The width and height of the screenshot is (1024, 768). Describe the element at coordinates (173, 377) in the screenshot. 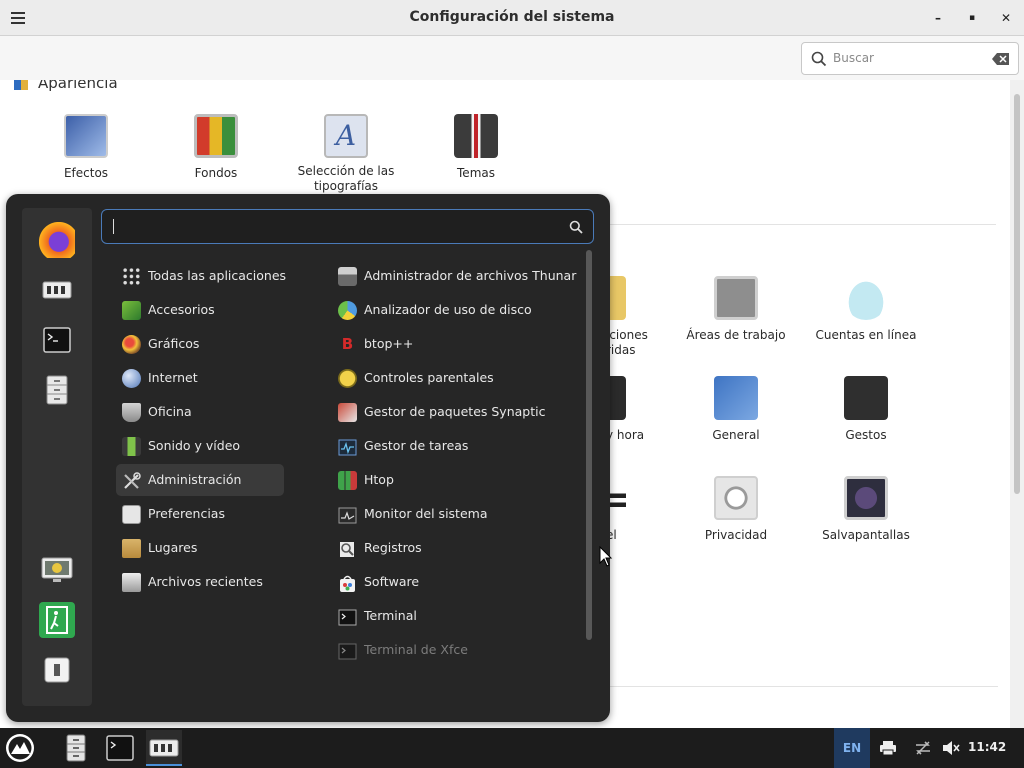

I see `menu-category-label: Internet` at that location.